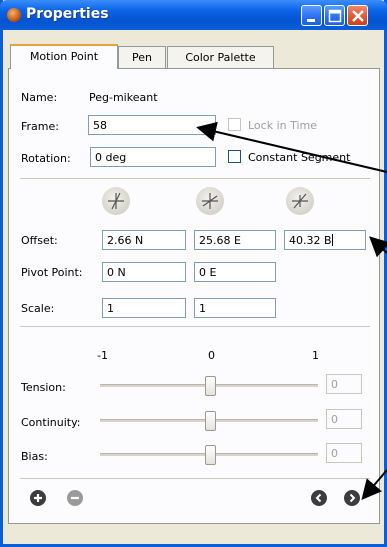 This screenshot has height=547, width=387. Describe the element at coordinates (64, 56) in the screenshot. I see `tab-motion-point: Motion Point` at that location.